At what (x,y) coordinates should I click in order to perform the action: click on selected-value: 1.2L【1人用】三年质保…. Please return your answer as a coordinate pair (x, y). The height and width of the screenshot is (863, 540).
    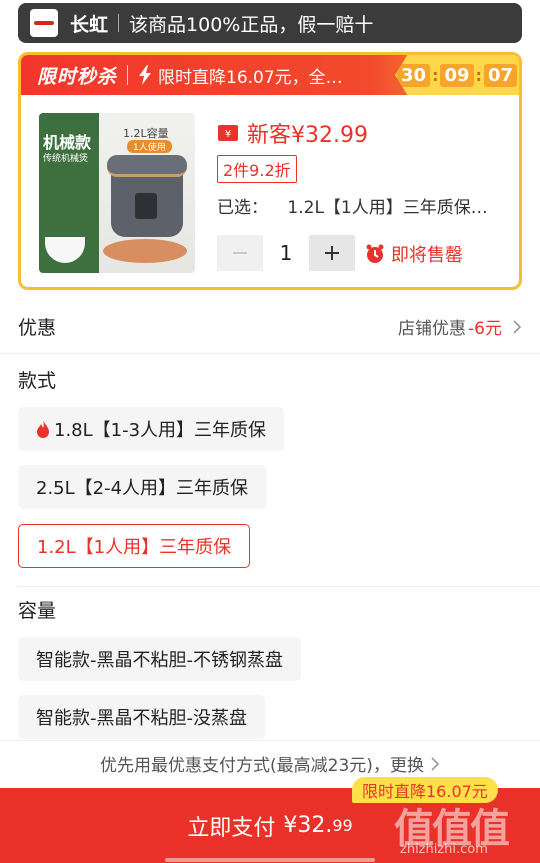
    Looking at the image, I should click on (387, 208).